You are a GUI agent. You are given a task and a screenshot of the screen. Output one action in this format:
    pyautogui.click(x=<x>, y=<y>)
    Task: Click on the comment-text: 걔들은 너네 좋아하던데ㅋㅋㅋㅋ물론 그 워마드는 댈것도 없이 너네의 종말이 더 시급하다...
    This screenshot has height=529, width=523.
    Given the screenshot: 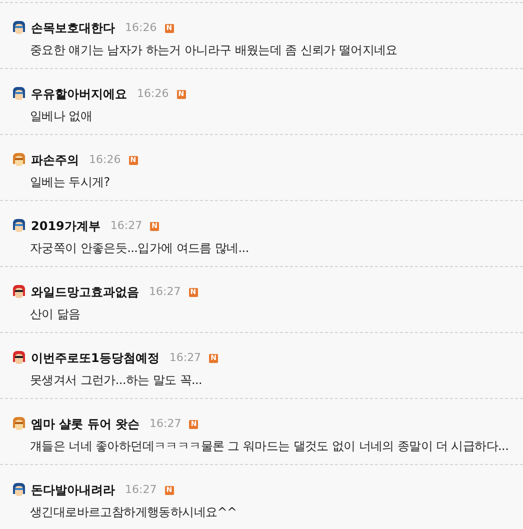 What is the action you would take?
    pyautogui.click(x=269, y=446)
    